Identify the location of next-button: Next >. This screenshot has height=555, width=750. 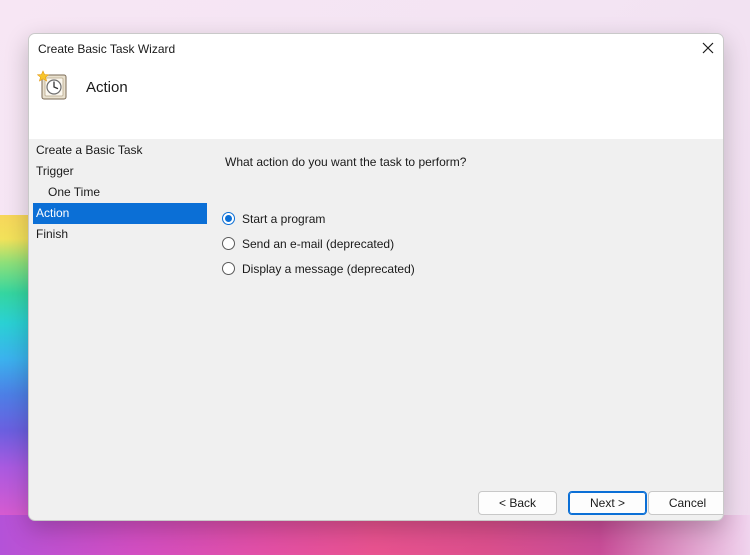
(607, 503).